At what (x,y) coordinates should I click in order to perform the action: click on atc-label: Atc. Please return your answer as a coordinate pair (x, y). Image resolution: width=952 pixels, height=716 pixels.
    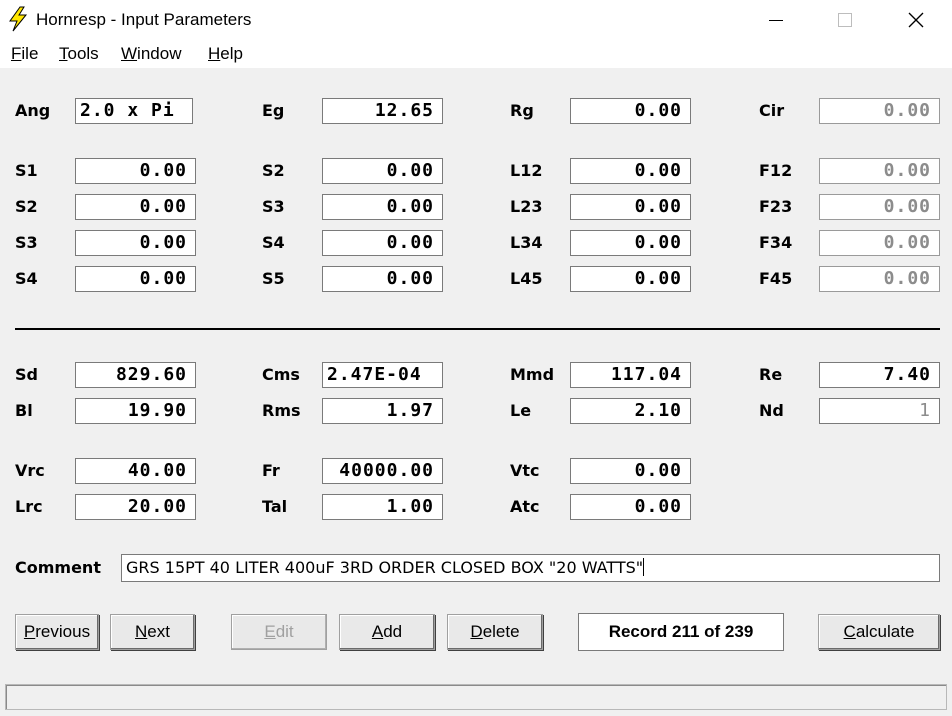
    Looking at the image, I should click on (525, 506).